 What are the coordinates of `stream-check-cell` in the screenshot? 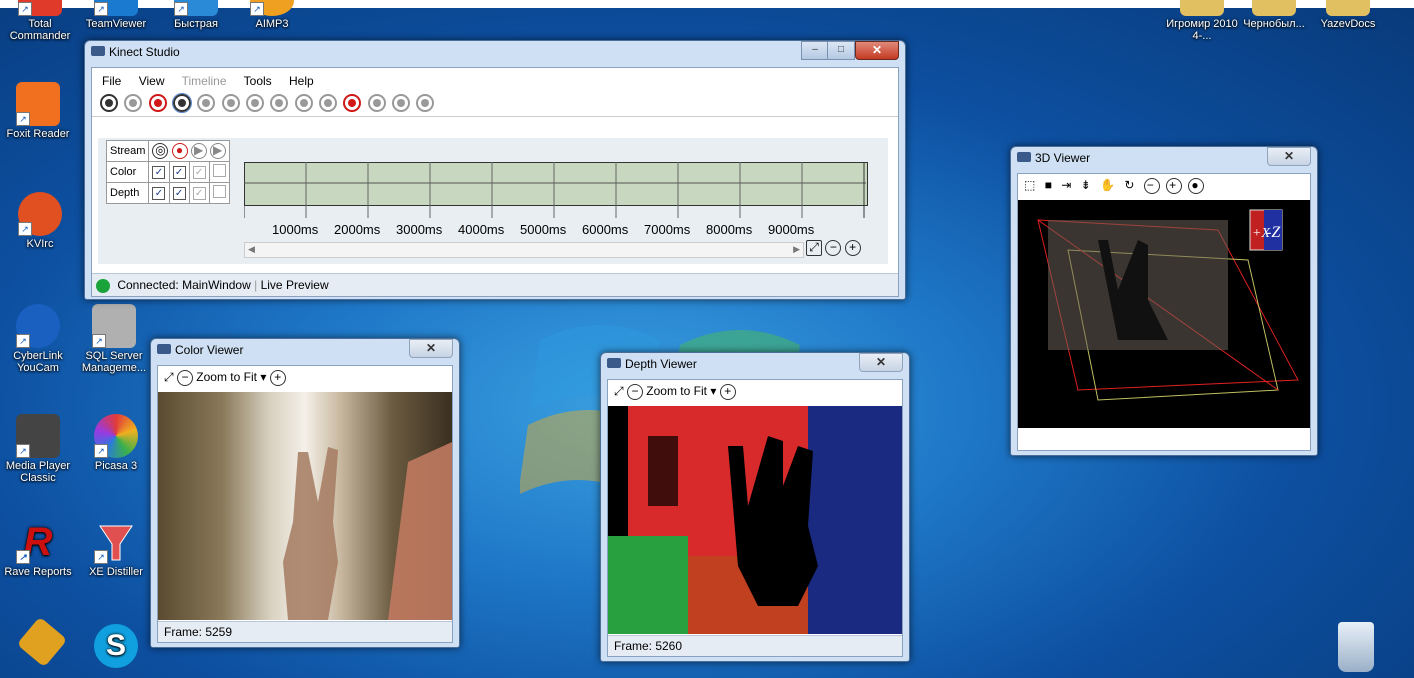 It's located at (219, 172).